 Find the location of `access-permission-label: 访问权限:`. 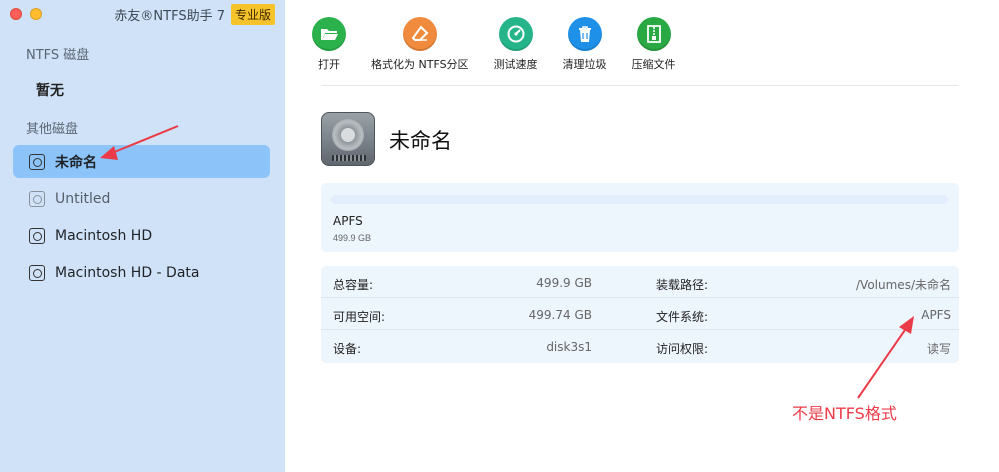

access-permission-label: 访问权限: is located at coordinates (682, 349).